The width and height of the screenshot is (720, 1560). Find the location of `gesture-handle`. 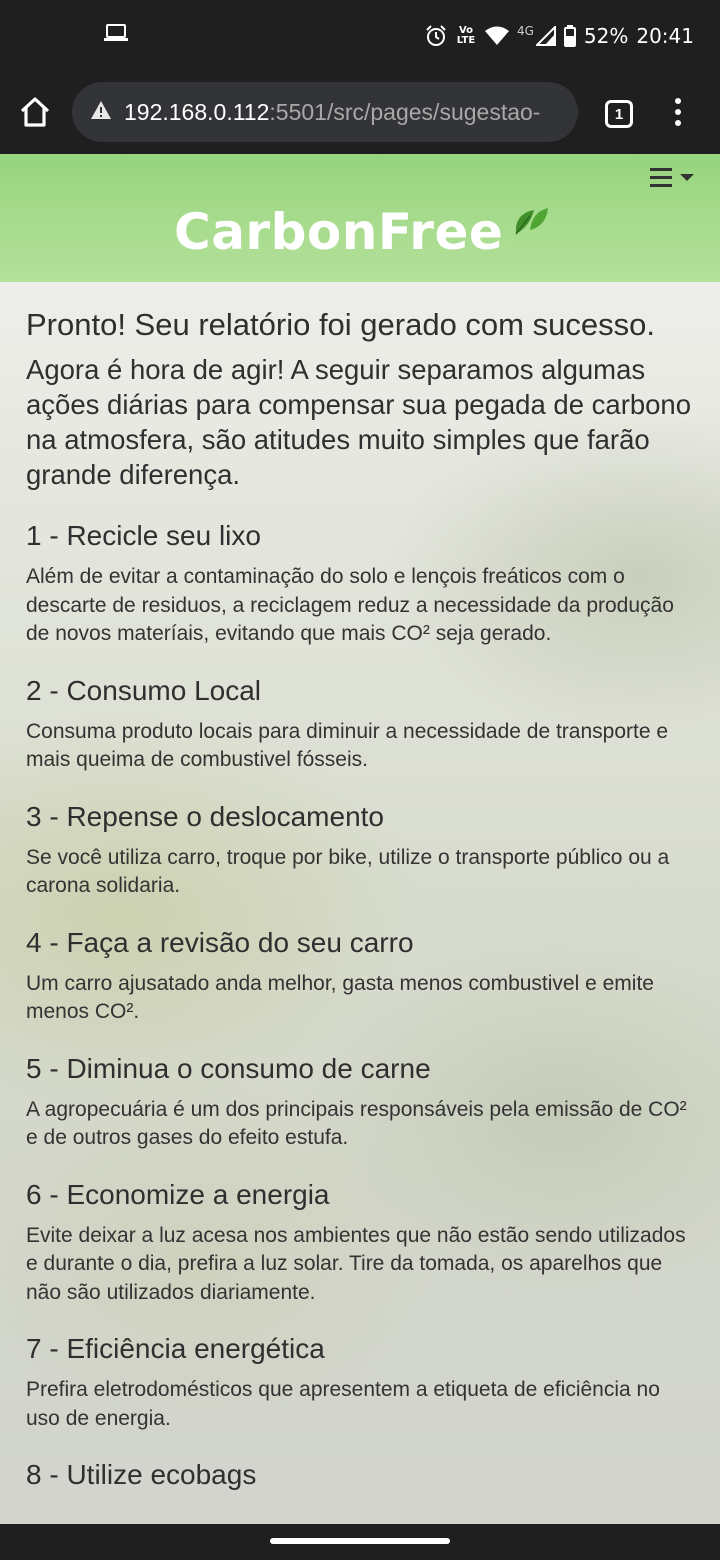

gesture-handle is located at coordinates (360, 1541).